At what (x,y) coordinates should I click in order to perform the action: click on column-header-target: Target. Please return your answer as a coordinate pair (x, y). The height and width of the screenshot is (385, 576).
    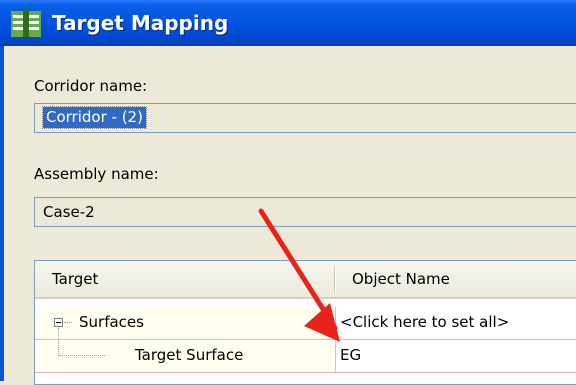
    Looking at the image, I should click on (75, 279).